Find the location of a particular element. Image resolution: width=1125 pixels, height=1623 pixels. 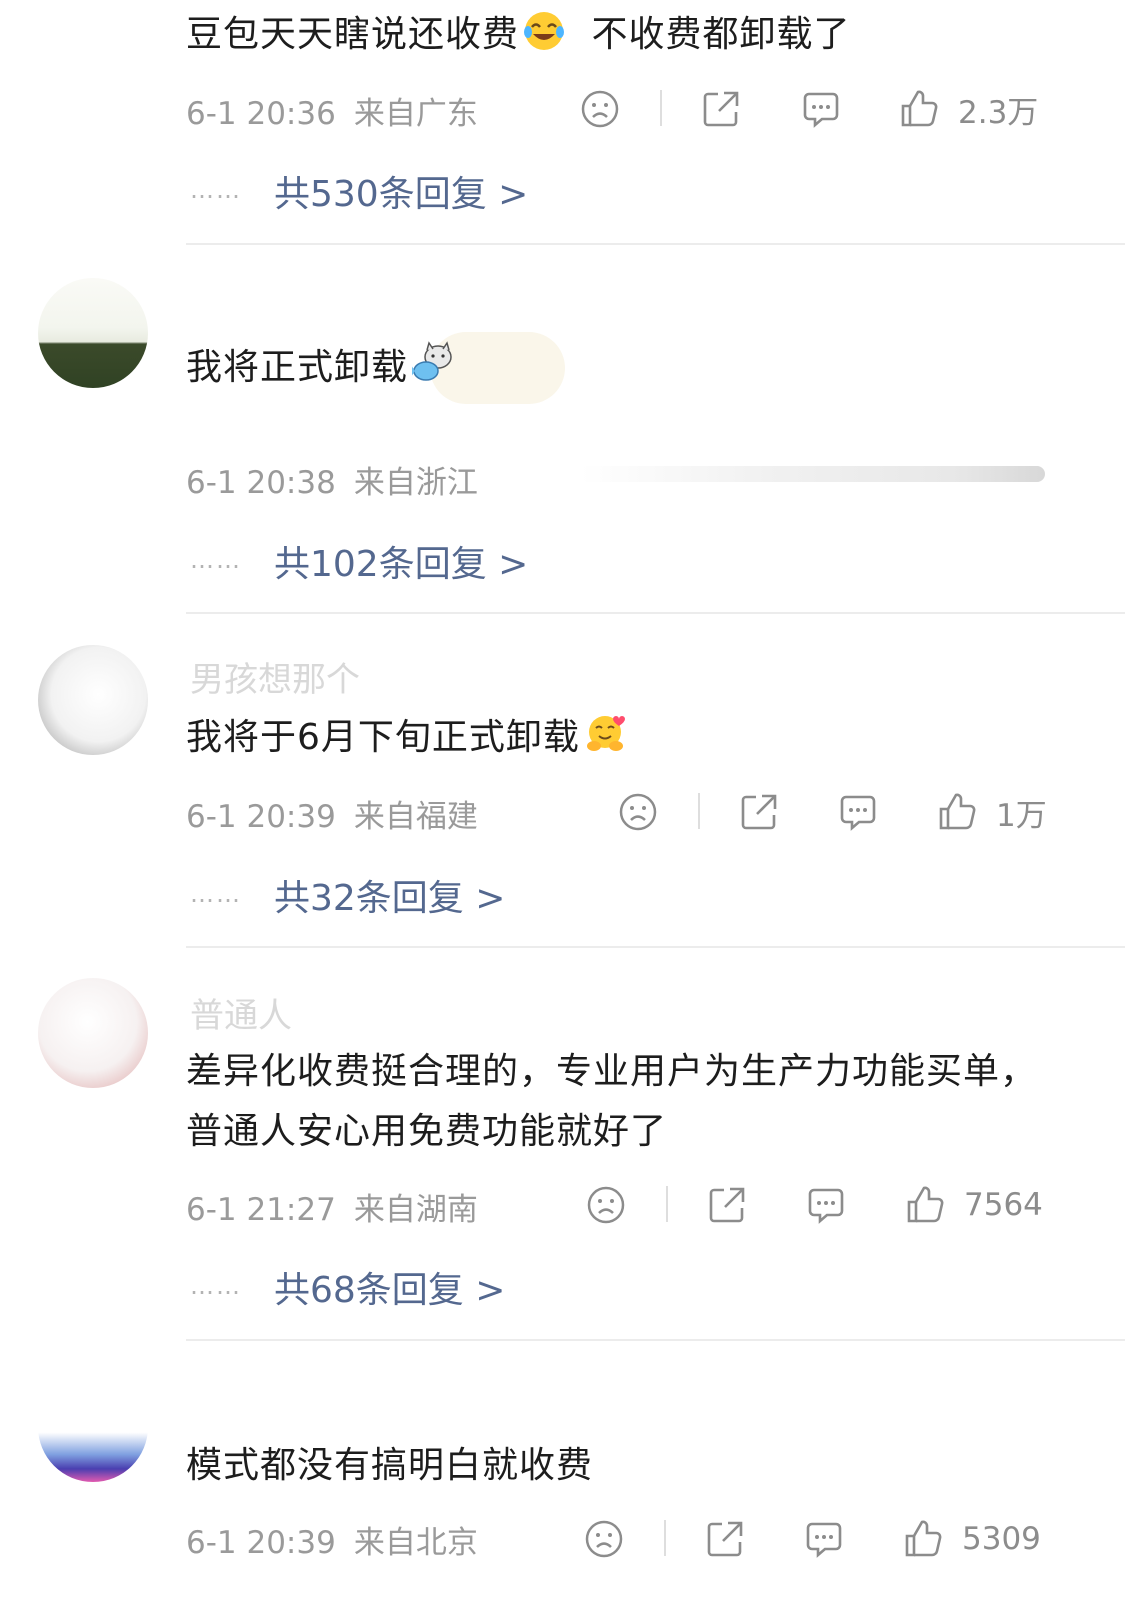

view-replies-link: …… 共102条回复 > is located at coordinates (359, 561).